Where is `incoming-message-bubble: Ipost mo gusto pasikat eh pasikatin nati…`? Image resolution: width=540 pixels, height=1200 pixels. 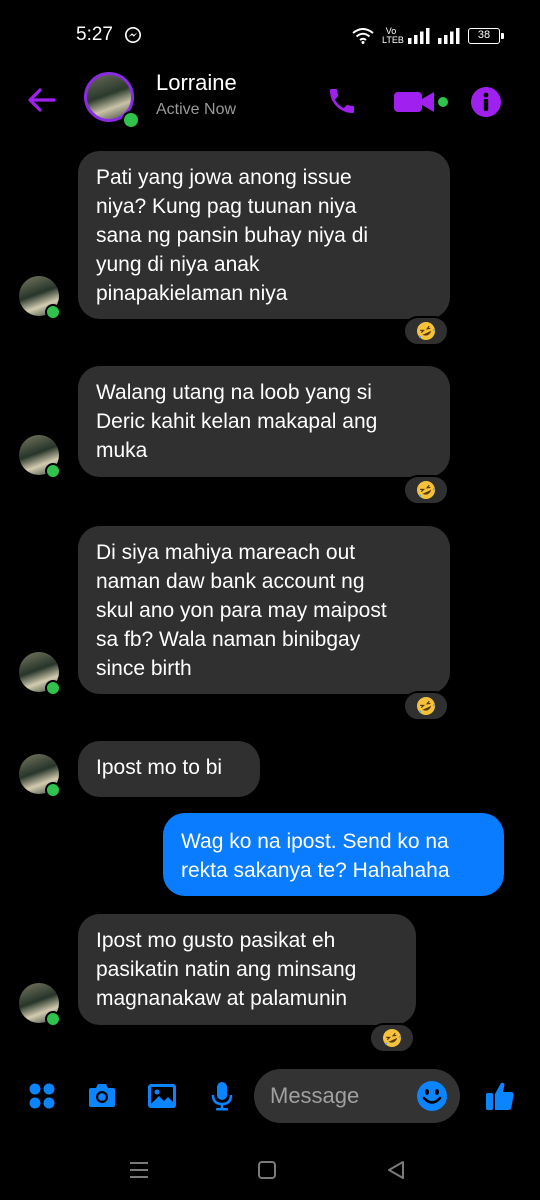
incoming-message-bubble: Ipost mo gusto pasikat eh pasikatin nati… is located at coordinates (247, 969).